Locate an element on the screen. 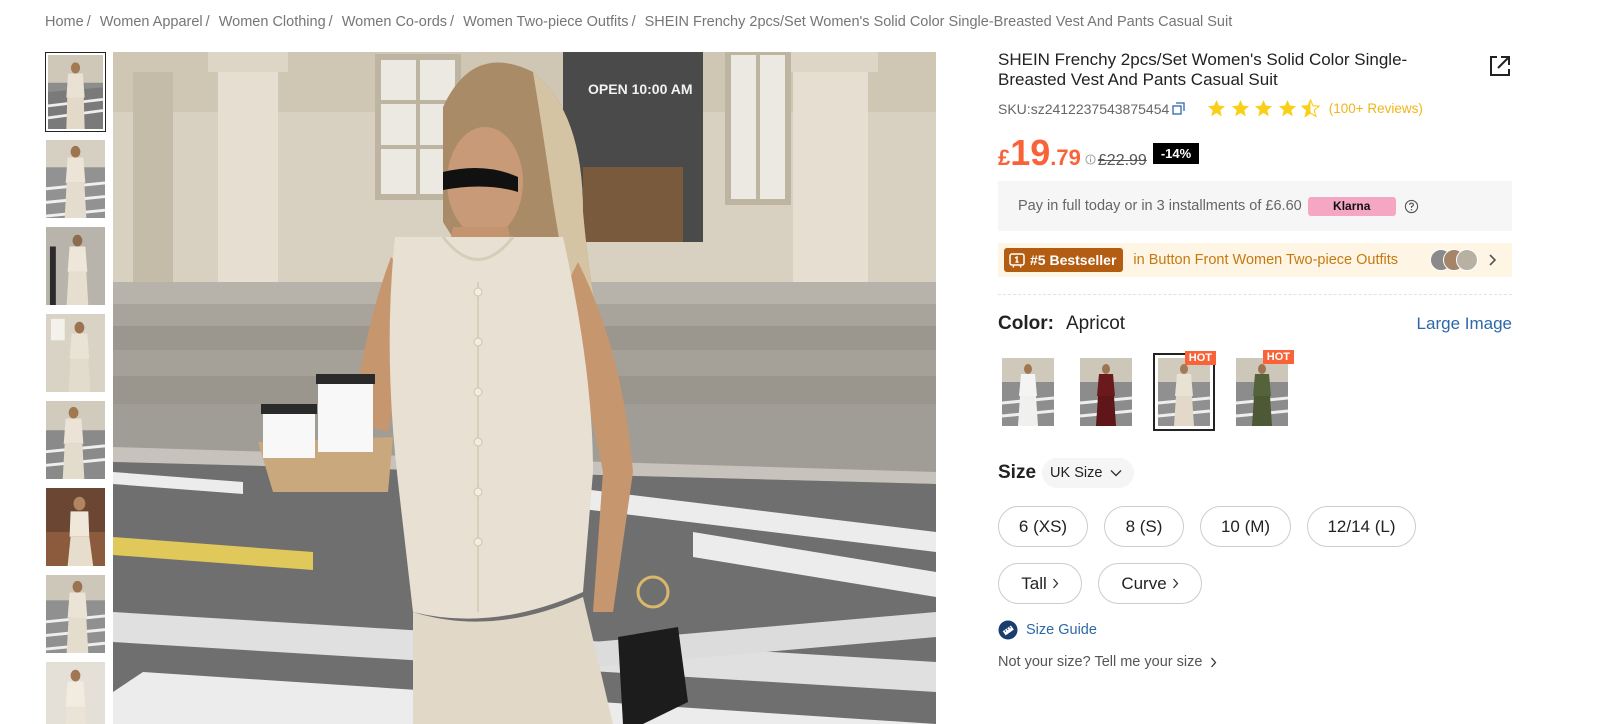 This screenshot has height=724, width=1600. swatch-white is located at coordinates (1028, 392).